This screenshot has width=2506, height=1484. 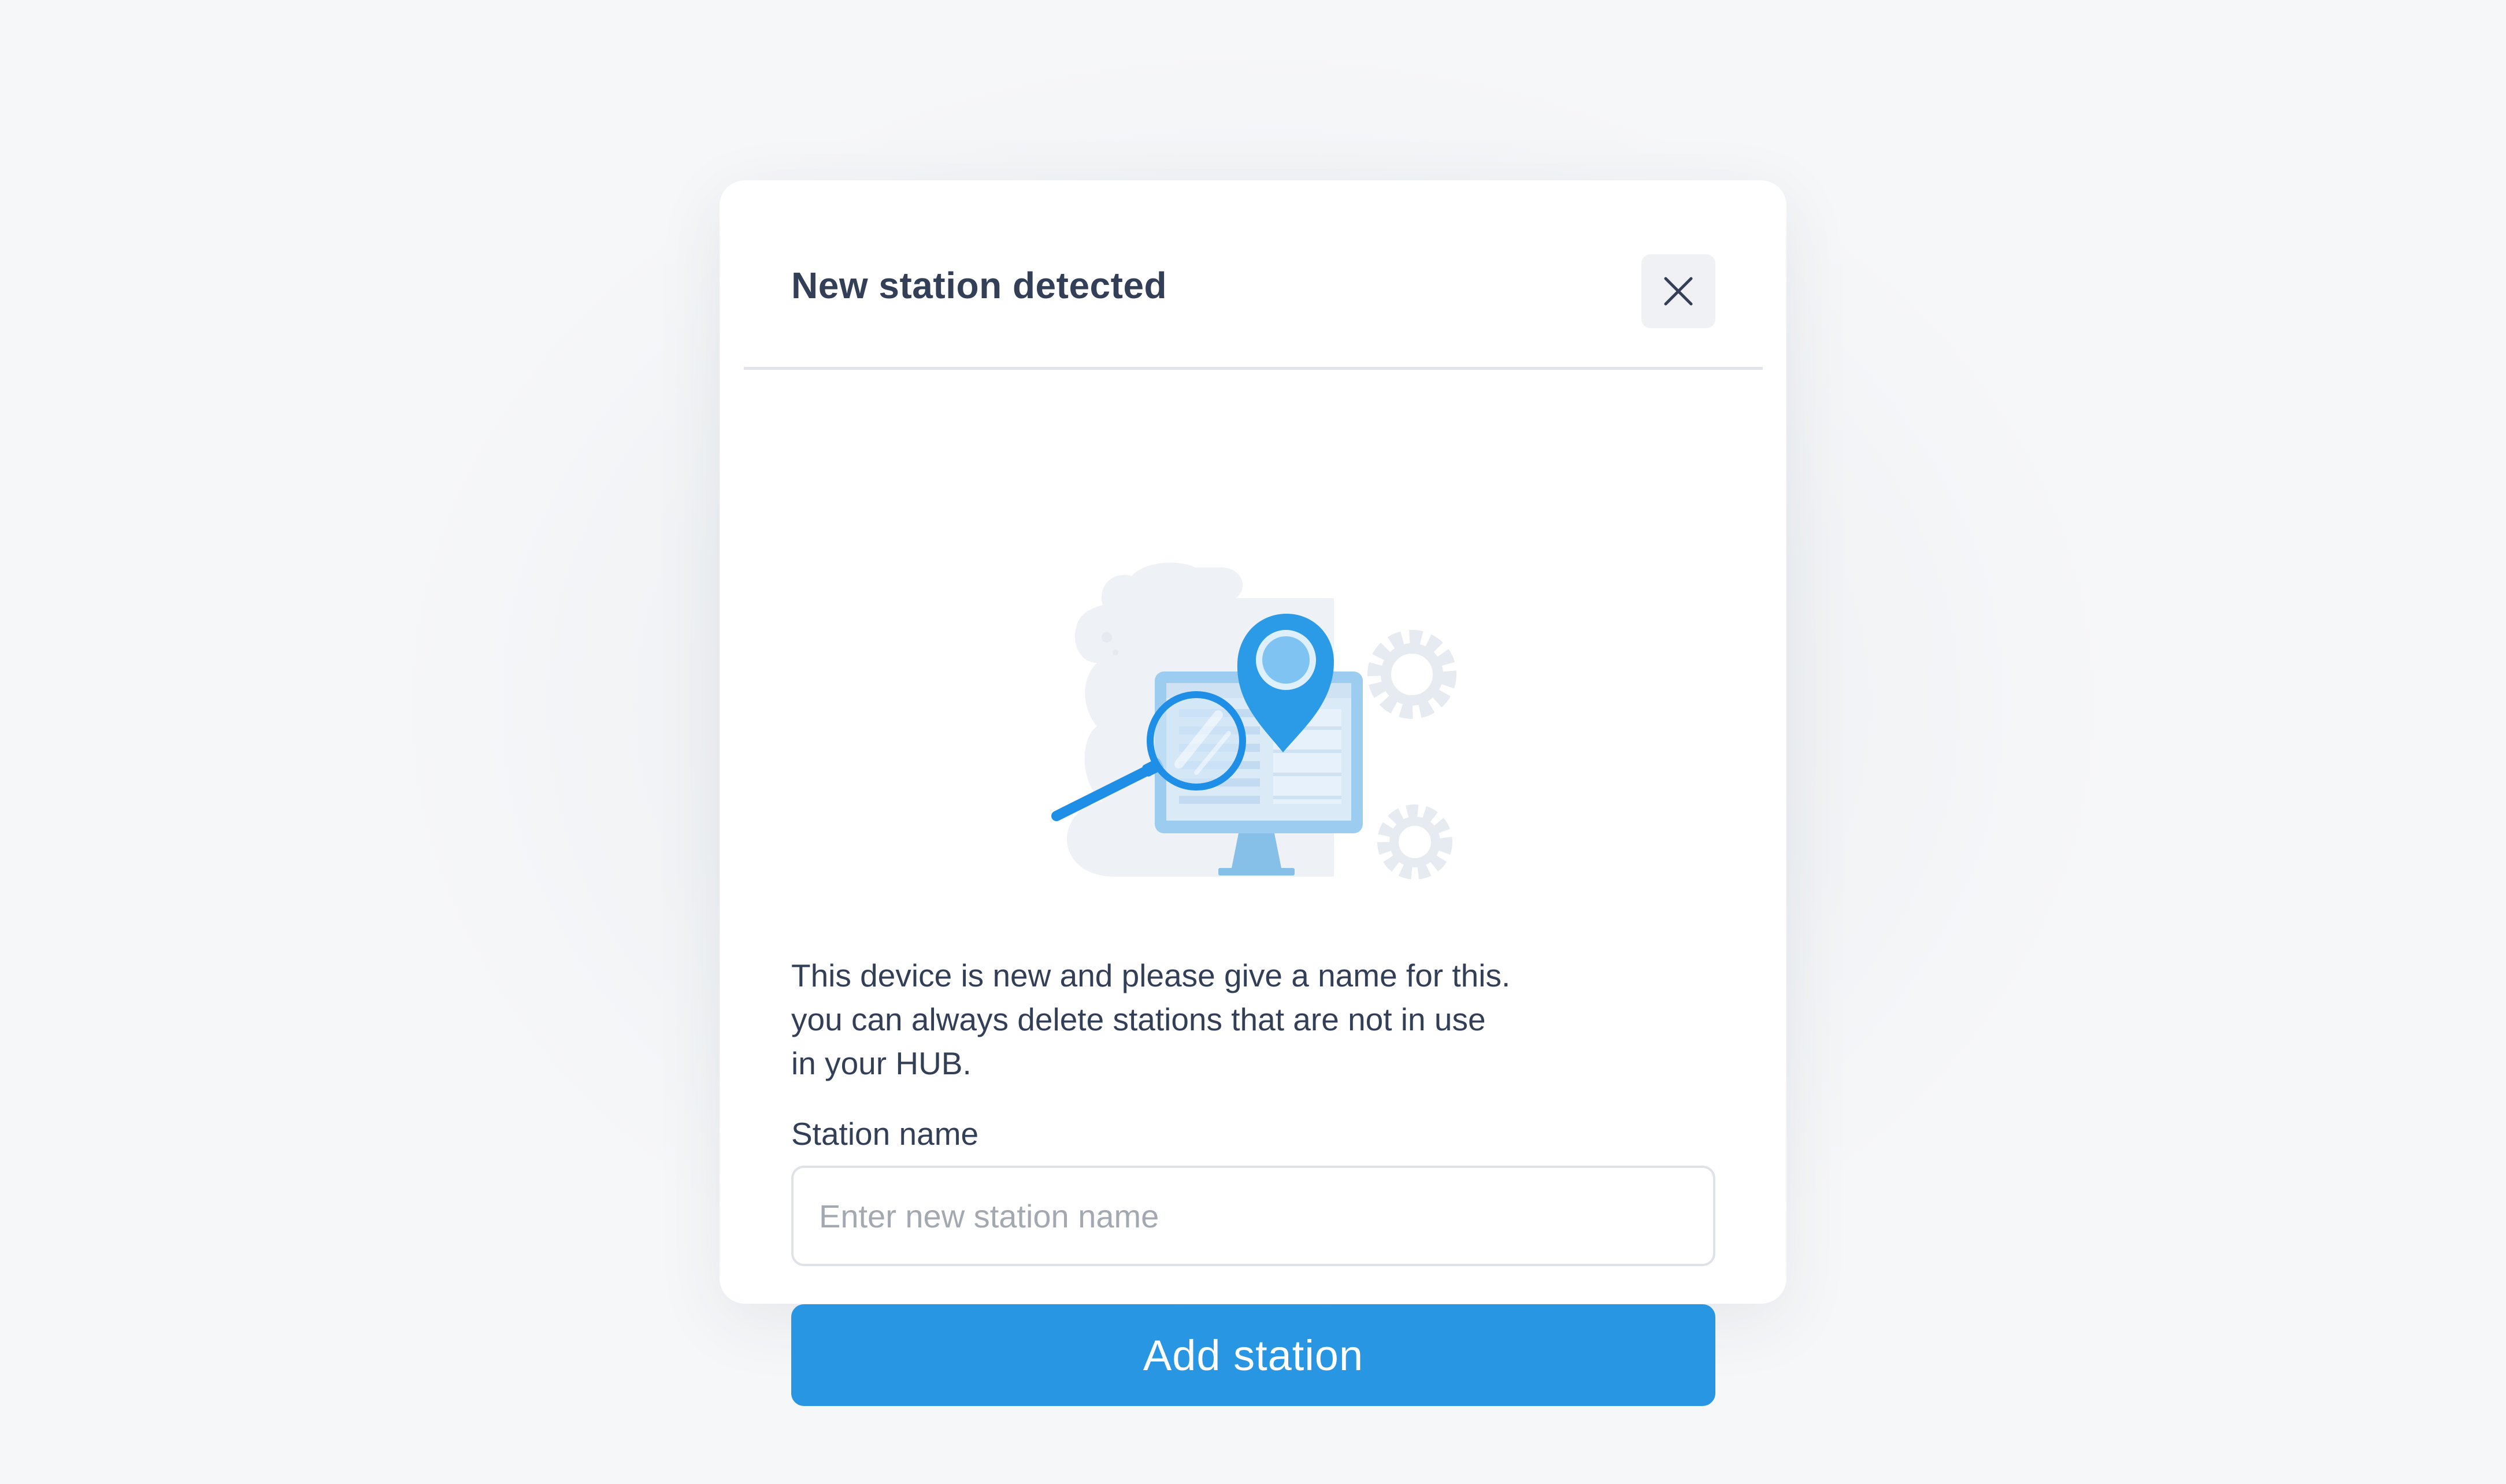 I want to click on computer-search-location-illustration, so click(x=1253, y=649).